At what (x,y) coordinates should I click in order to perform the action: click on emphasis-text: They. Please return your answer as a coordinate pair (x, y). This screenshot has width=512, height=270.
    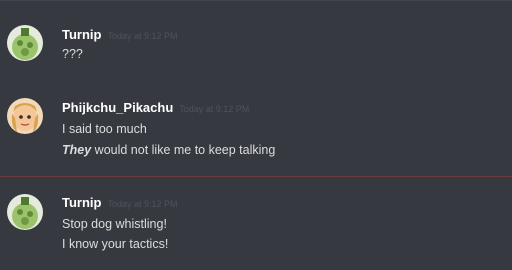
    Looking at the image, I should click on (77, 150).